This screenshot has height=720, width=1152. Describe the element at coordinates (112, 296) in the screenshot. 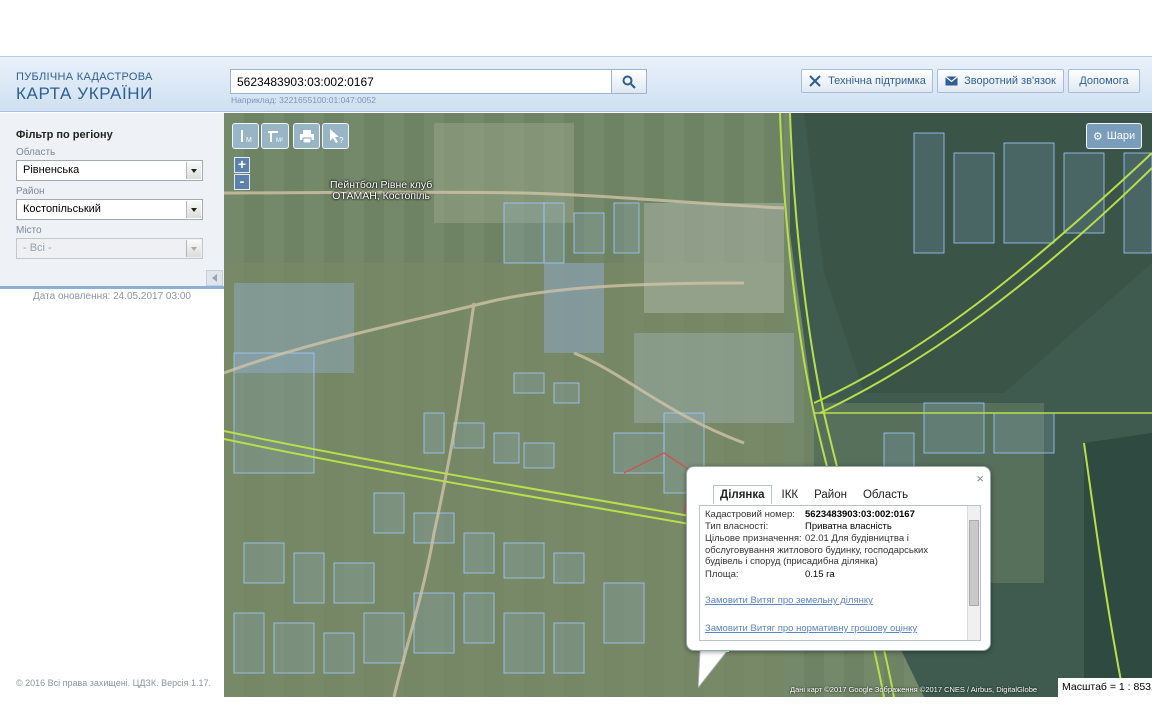

I see `update-date: Дата оновлення: 24.05.2017 03:00` at that location.